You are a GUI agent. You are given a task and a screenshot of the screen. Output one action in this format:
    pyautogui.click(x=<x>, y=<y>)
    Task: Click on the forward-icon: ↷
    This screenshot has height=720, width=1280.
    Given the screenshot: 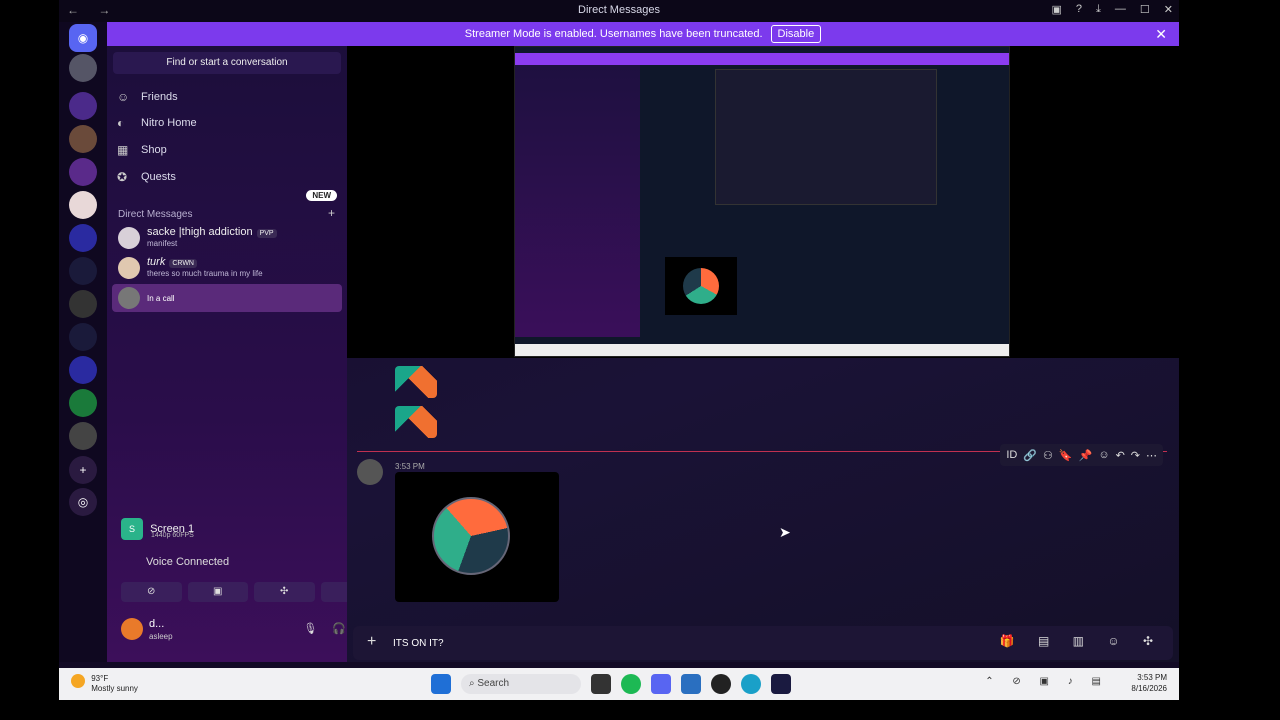 What is the action you would take?
    pyautogui.click(x=1135, y=455)
    